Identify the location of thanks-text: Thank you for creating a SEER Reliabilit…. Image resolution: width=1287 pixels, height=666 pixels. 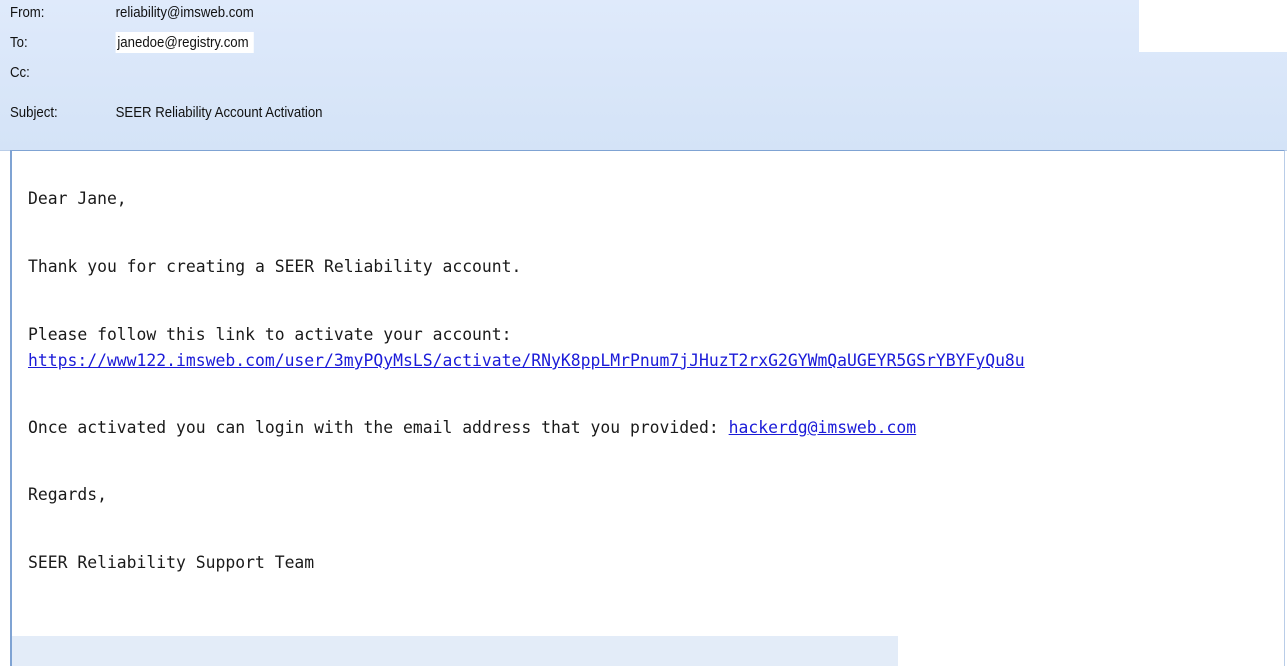
(275, 266).